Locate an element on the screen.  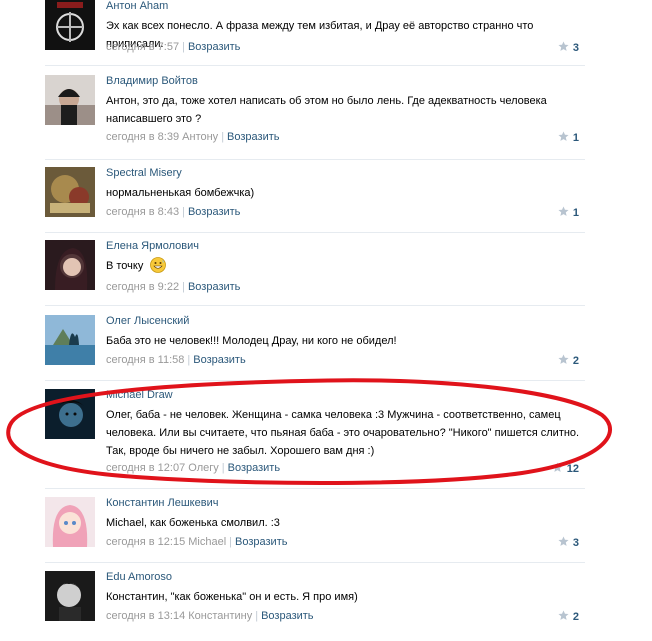
avatar-woman-icon is located at coordinates (70, 265).